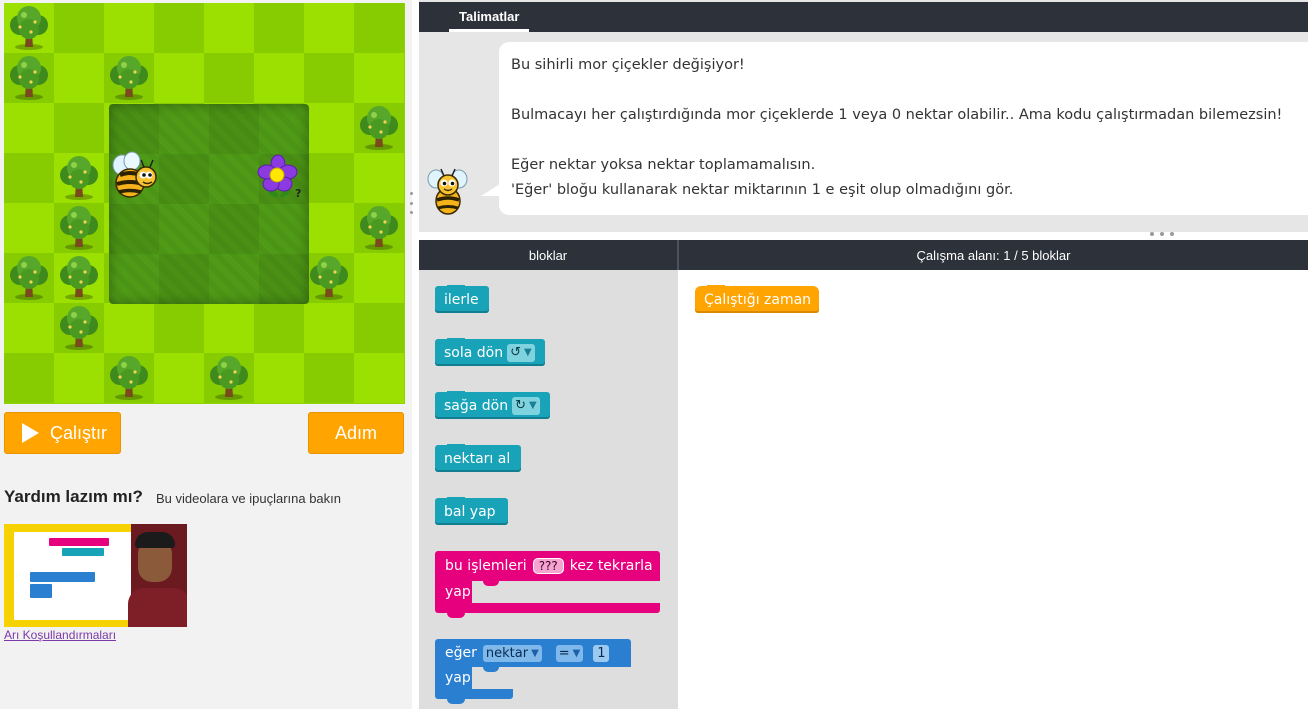  Describe the element at coordinates (548, 566) in the screenshot. I see `repeat-count-input: ???` at that location.